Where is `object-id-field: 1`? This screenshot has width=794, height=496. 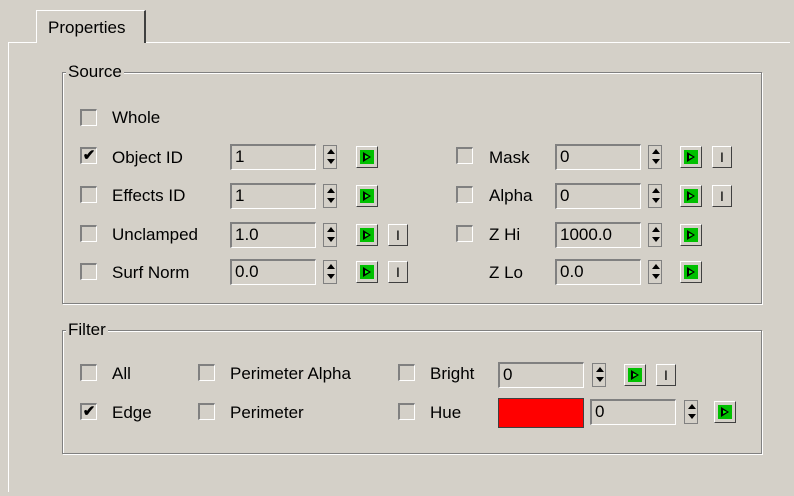 object-id-field: 1 is located at coordinates (273, 157).